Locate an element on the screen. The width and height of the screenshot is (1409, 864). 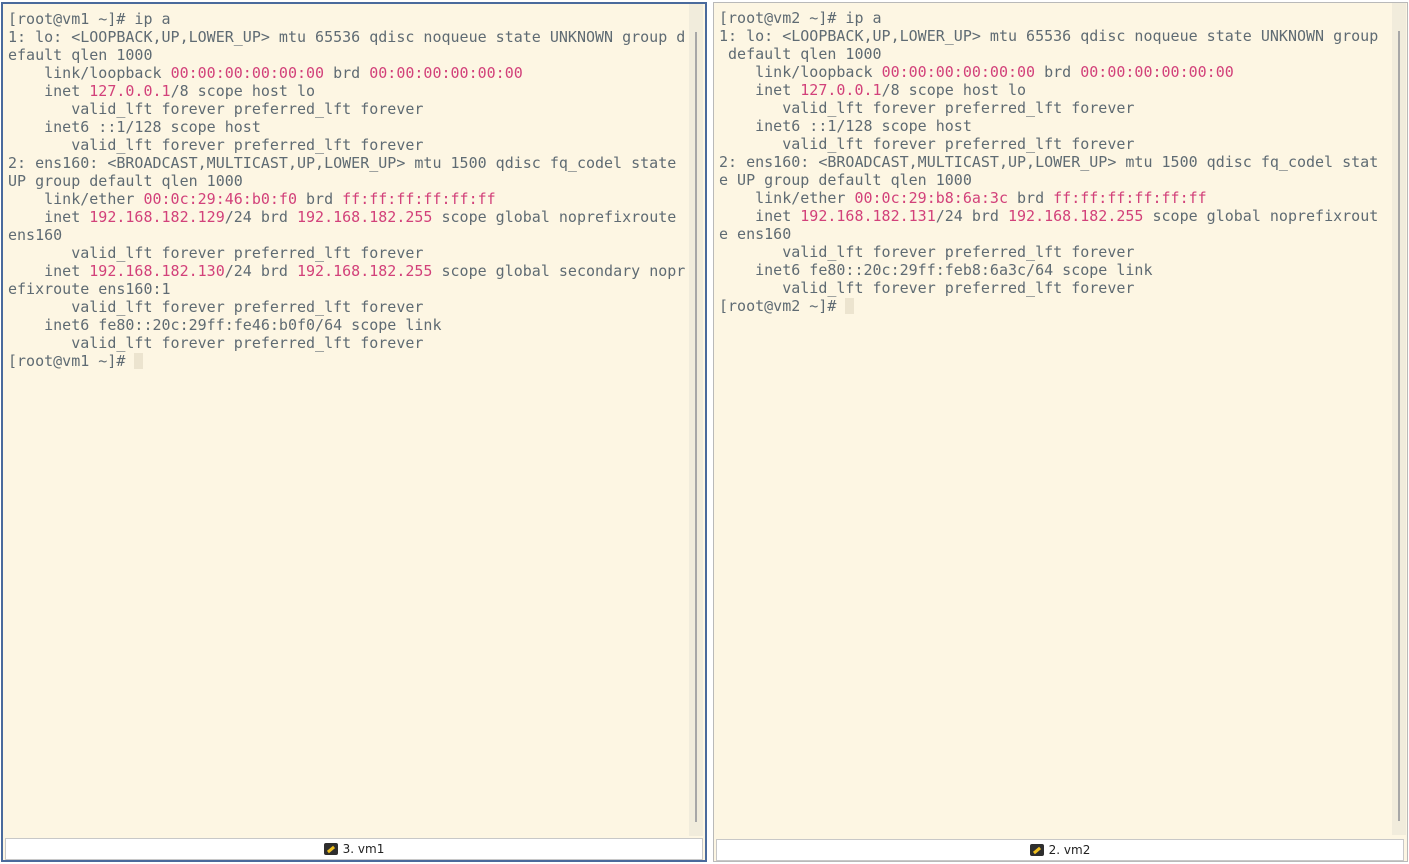
highlighted-value: 00:0c:29:46:b0:f0 is located at coordinates (220, 199).